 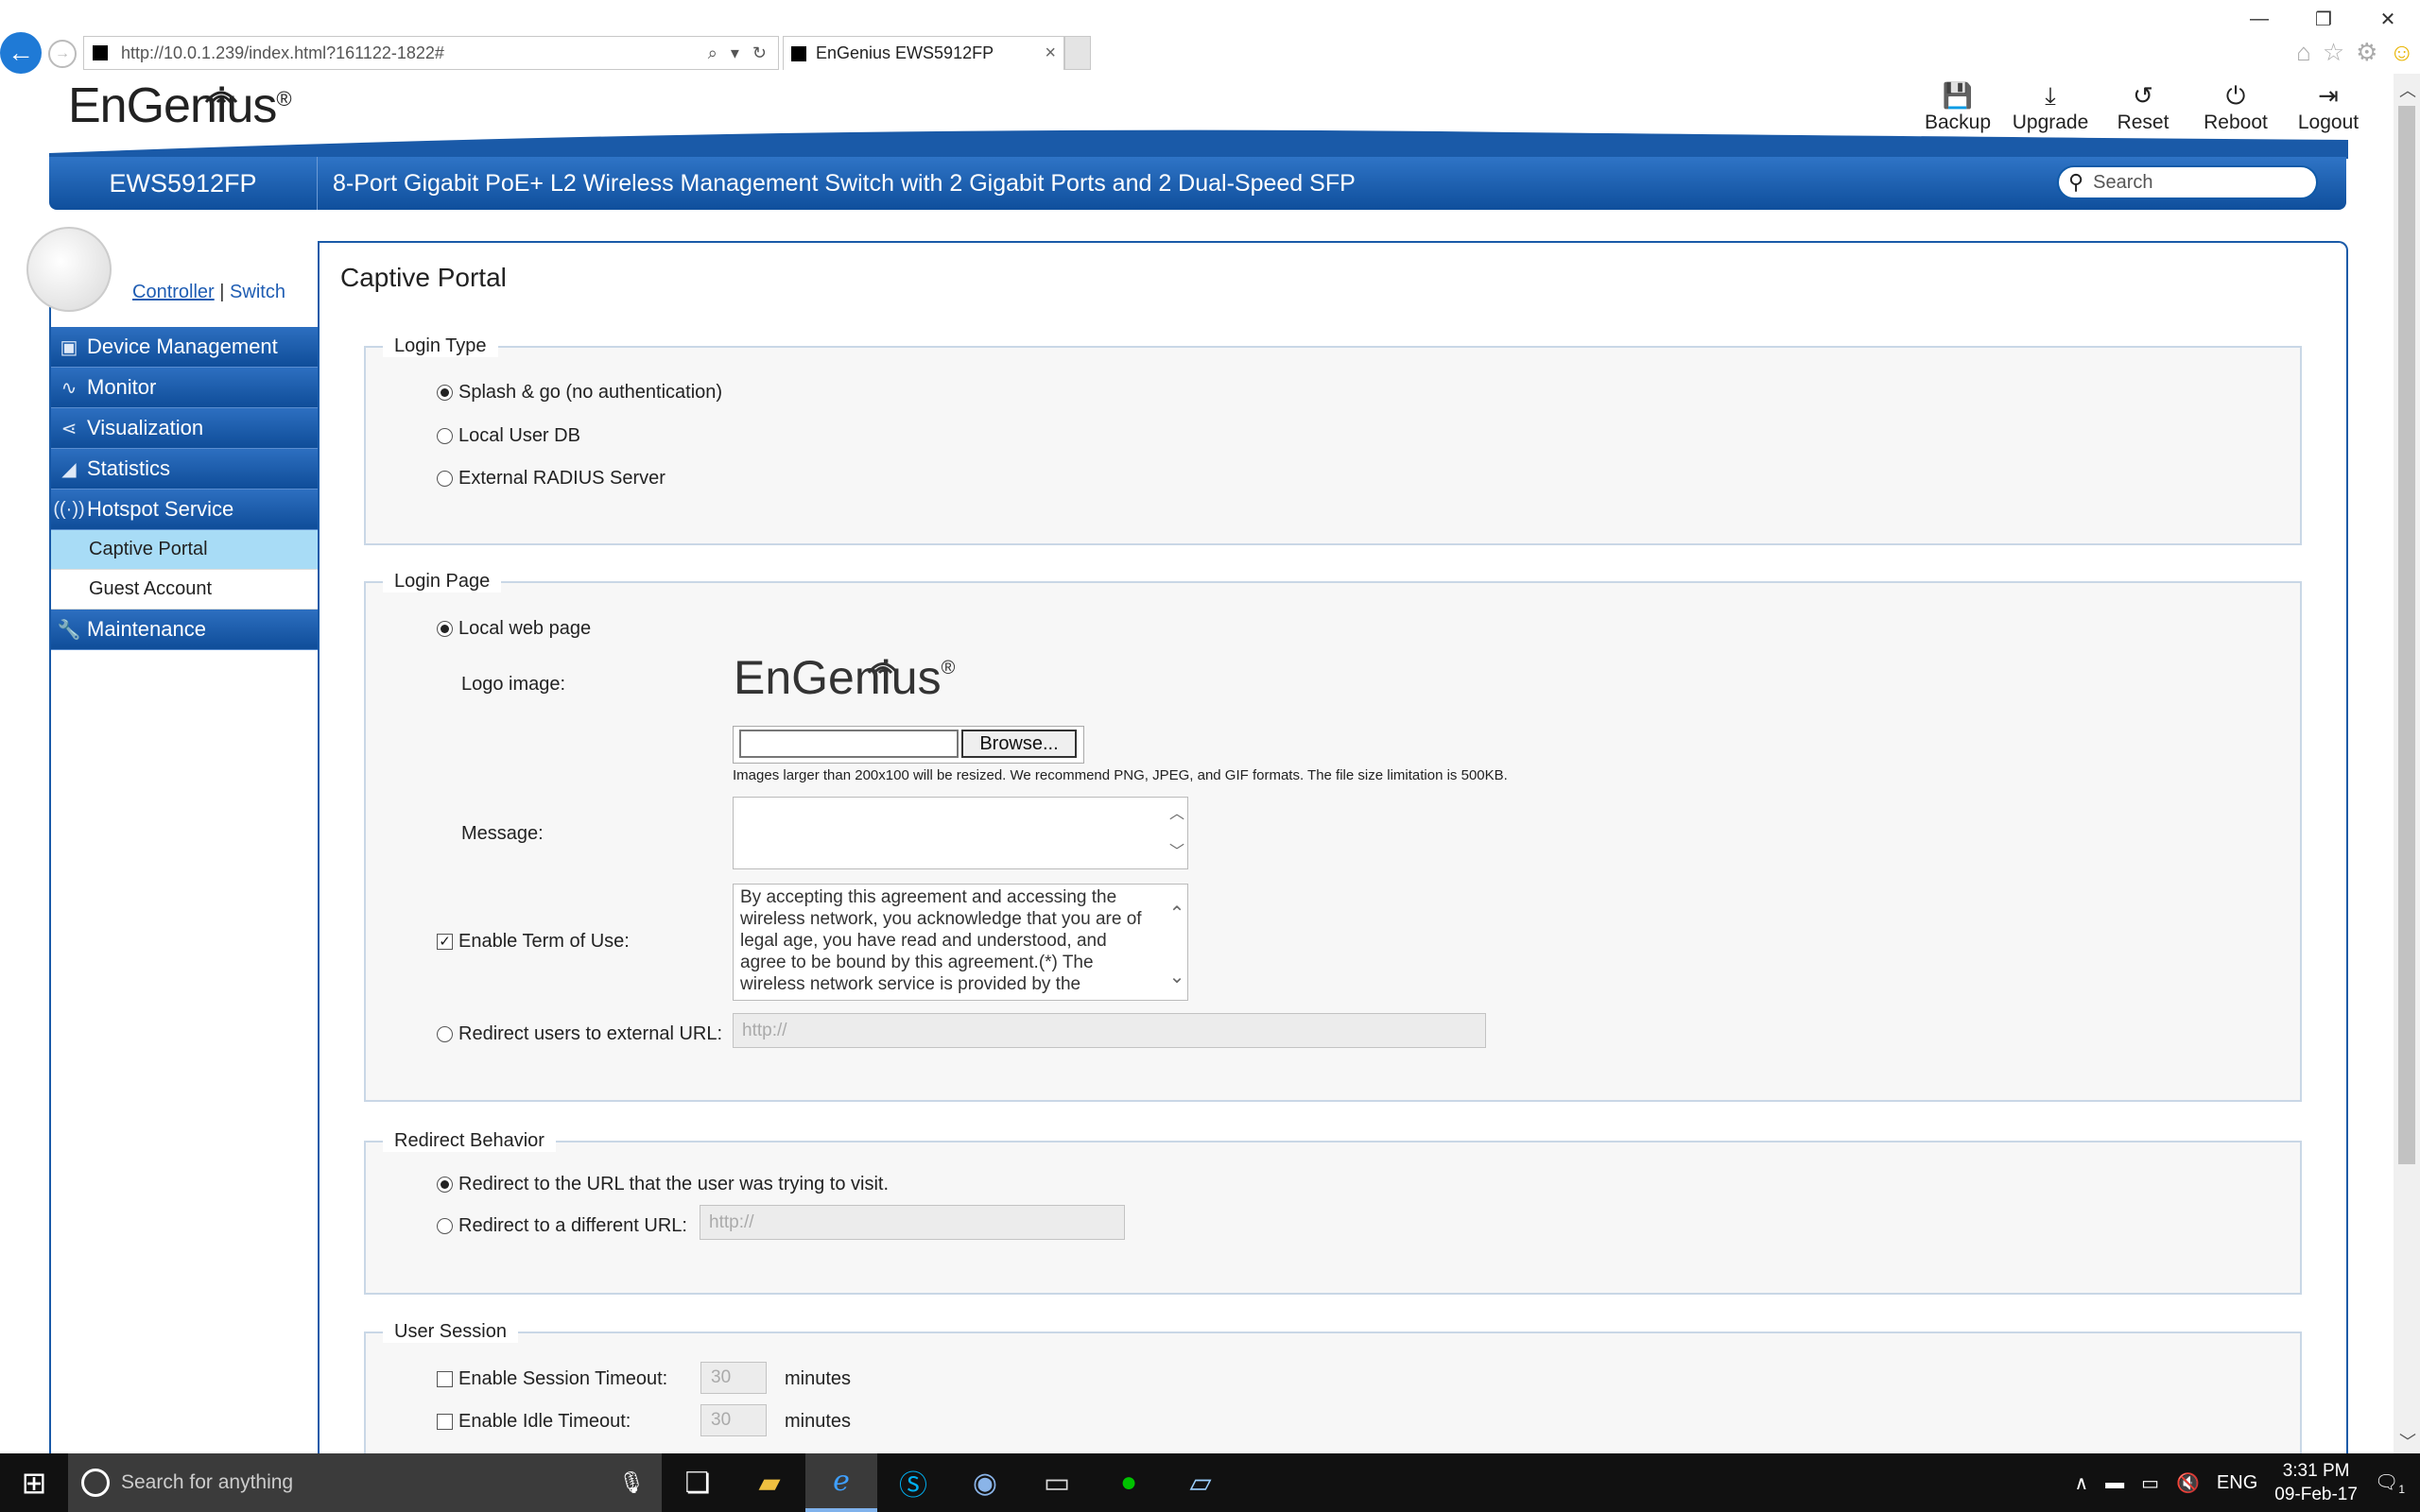 I want to click on clock: 3:31 PM 09-Feb-17, so click(x=2316, y=1482).